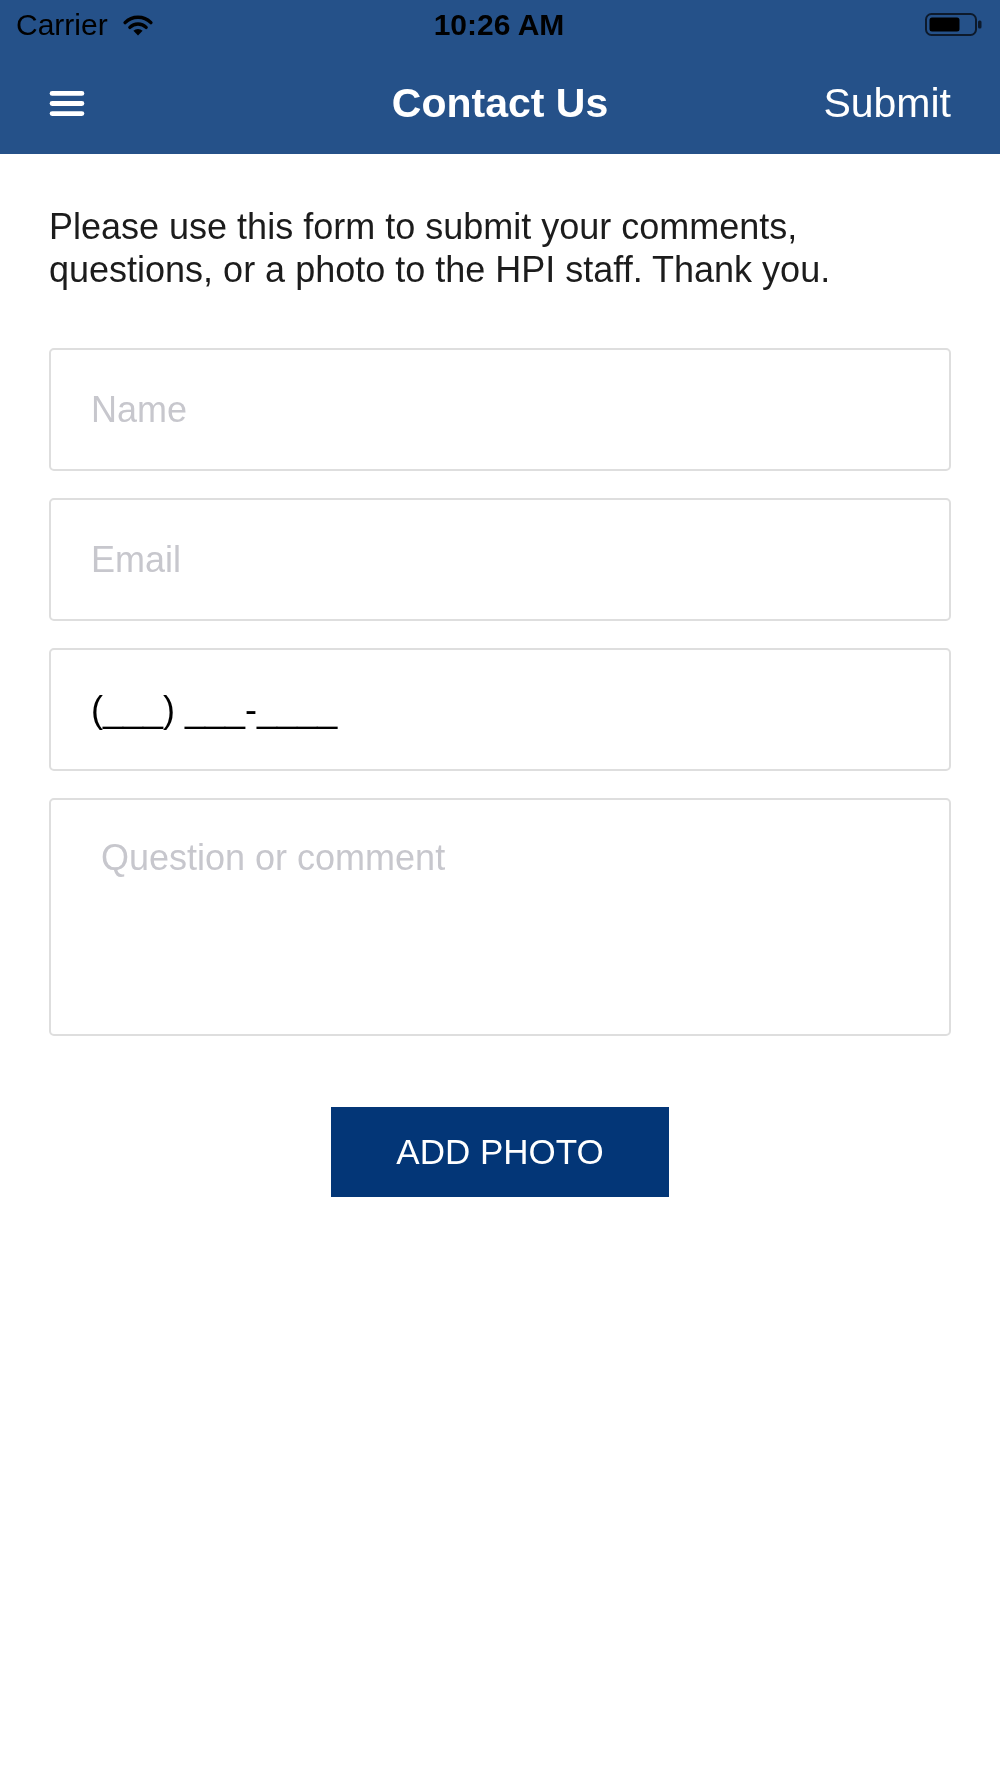 The width and height of the screenshot is (1000, 1778). I want to click on clock-time: 10:26 AM, so click(499, 24).